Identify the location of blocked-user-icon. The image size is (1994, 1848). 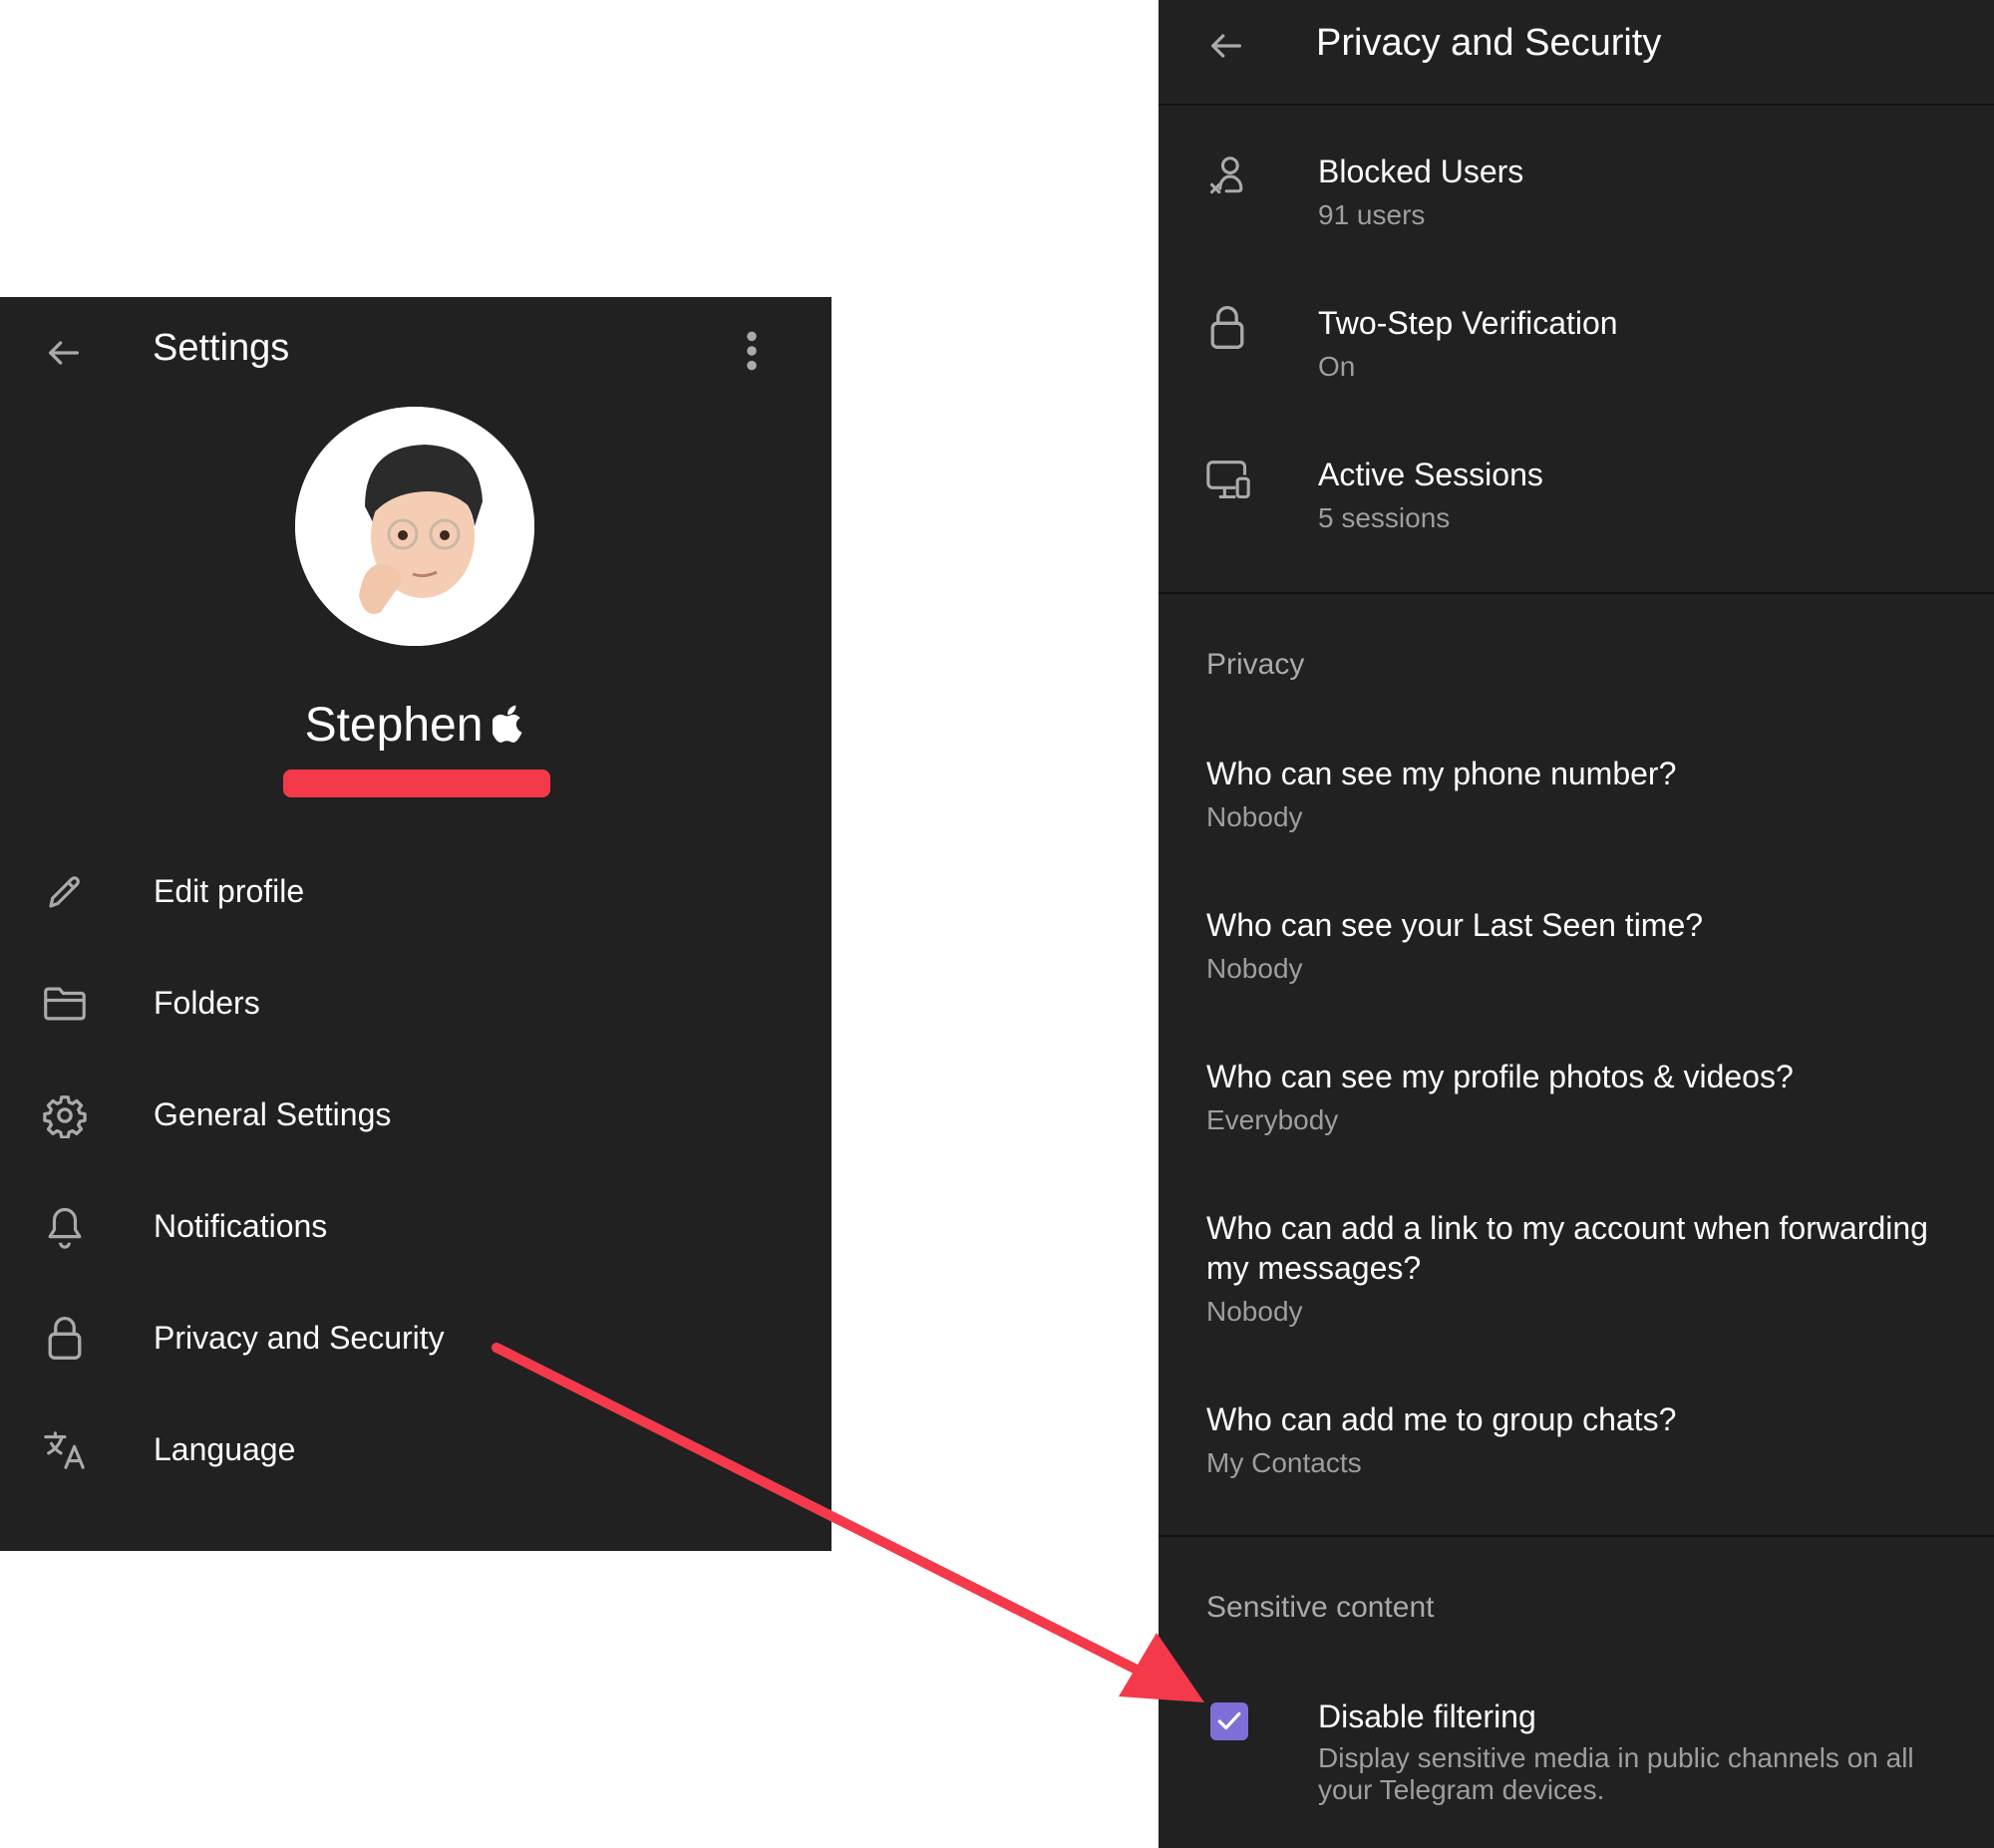
(1228, 177).